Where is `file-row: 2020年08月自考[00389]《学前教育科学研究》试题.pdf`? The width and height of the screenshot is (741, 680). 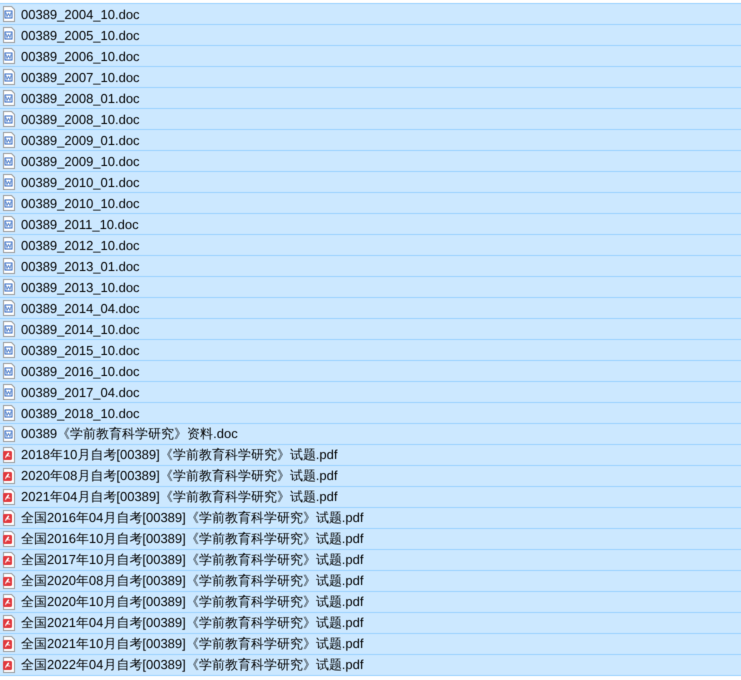
file-row: 2020年08月自考[00389]《学前教育科学研究》试题.pdf is located at coordinates (370, 476).